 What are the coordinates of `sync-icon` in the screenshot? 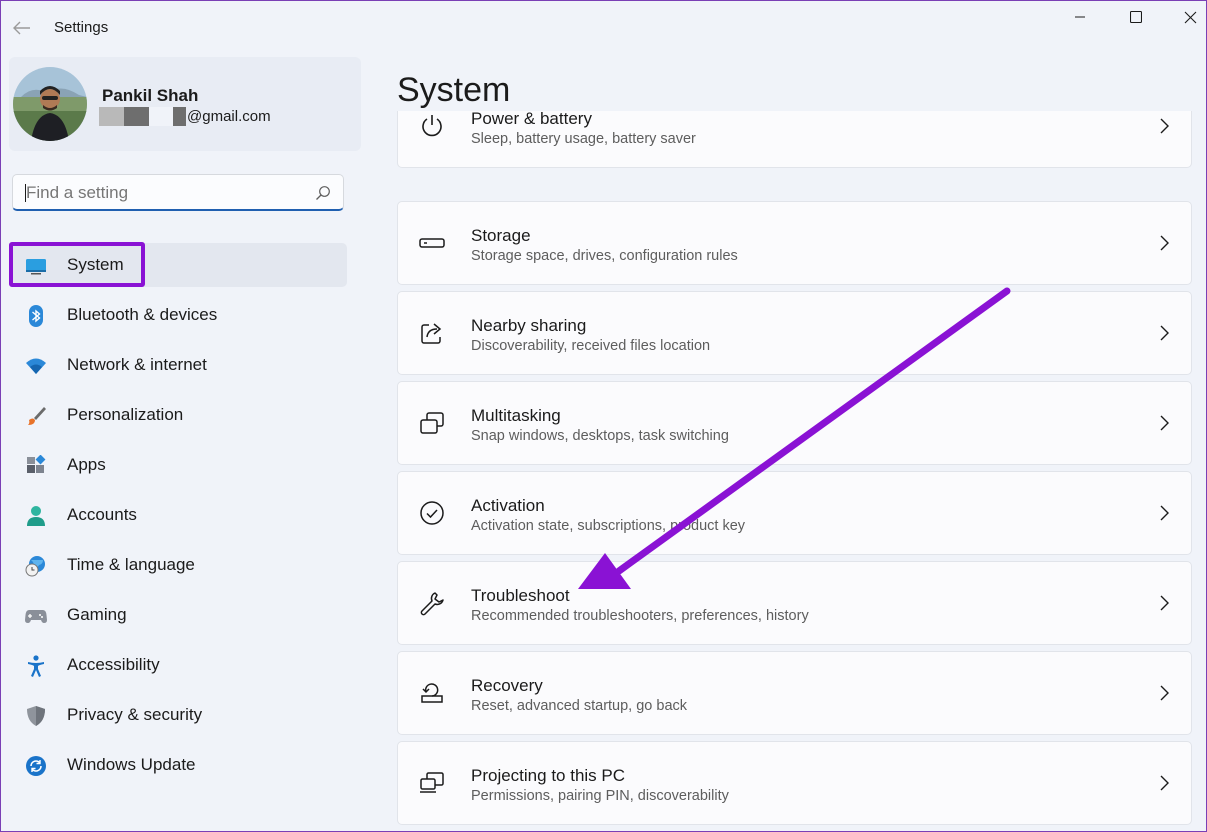 It's located at (36, 766).